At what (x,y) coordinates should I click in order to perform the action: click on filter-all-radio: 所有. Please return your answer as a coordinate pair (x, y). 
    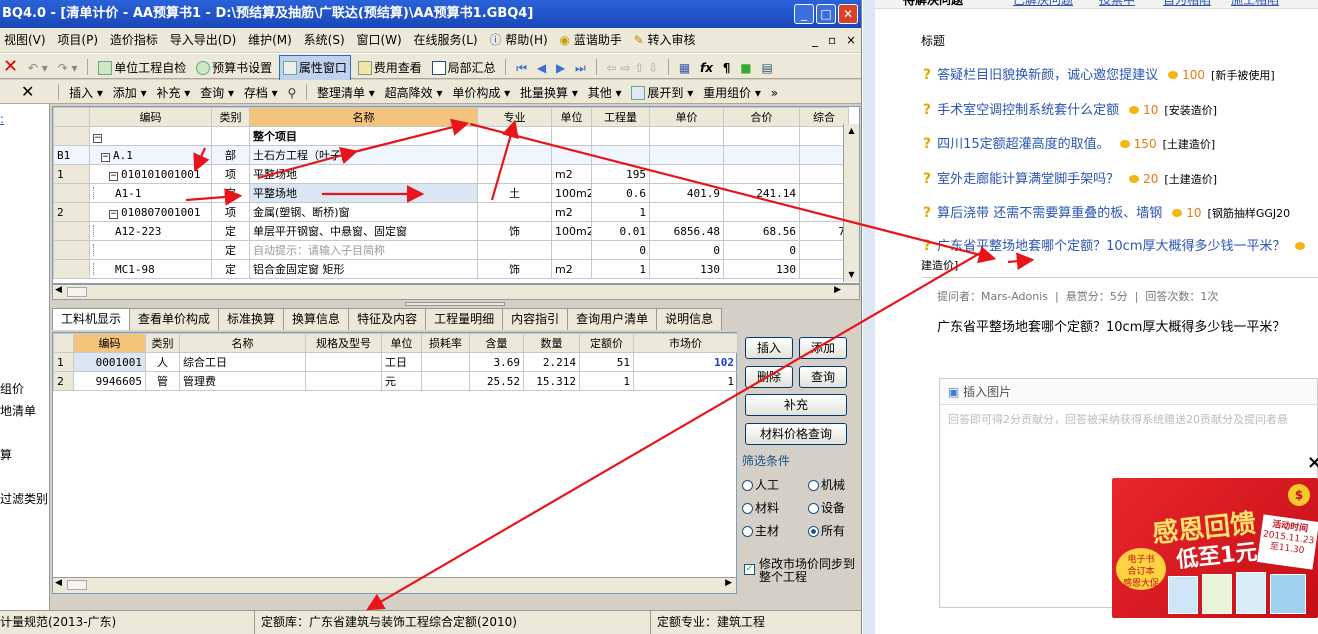
    Looking at the image, I should click on (826, 530).